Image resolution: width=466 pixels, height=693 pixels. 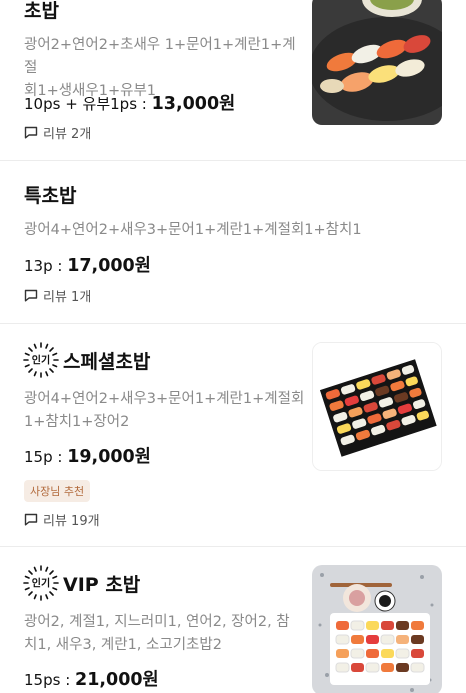 What do you see at coordinates (117, 680) in the screenshot?
I see `menu-item-price: 21,000원` at bounding box center [117, 680].